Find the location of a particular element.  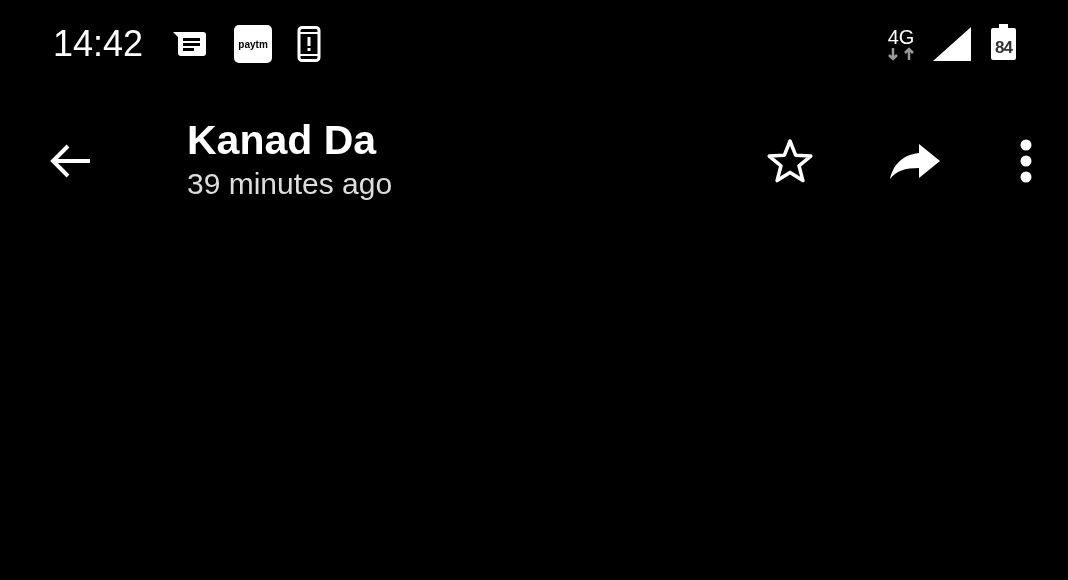

forward-button is located at coordinates (915, 160).